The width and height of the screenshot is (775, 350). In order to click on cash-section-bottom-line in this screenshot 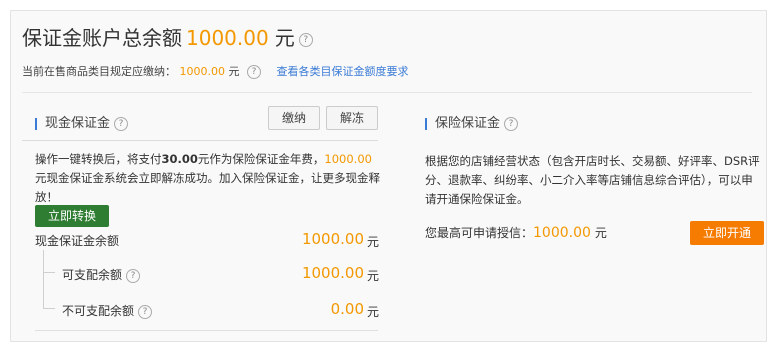, I will do `click(206, 330)`.